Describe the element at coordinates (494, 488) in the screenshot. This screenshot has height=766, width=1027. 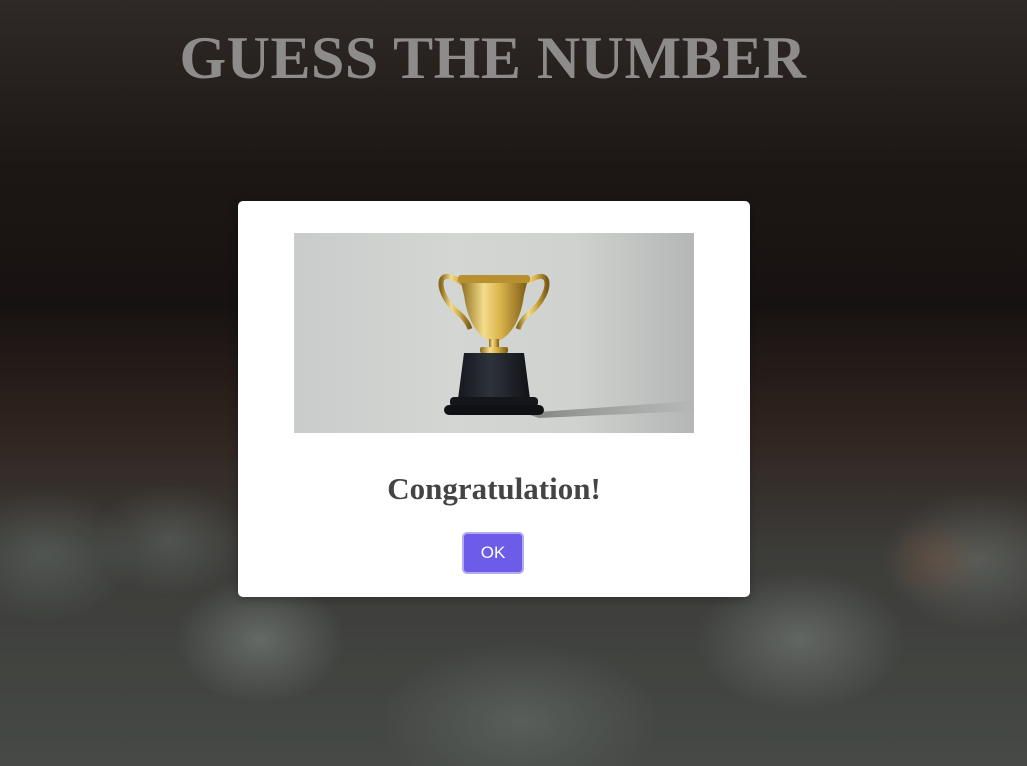
I see `congratulation-message: Congratulation!` at that location.